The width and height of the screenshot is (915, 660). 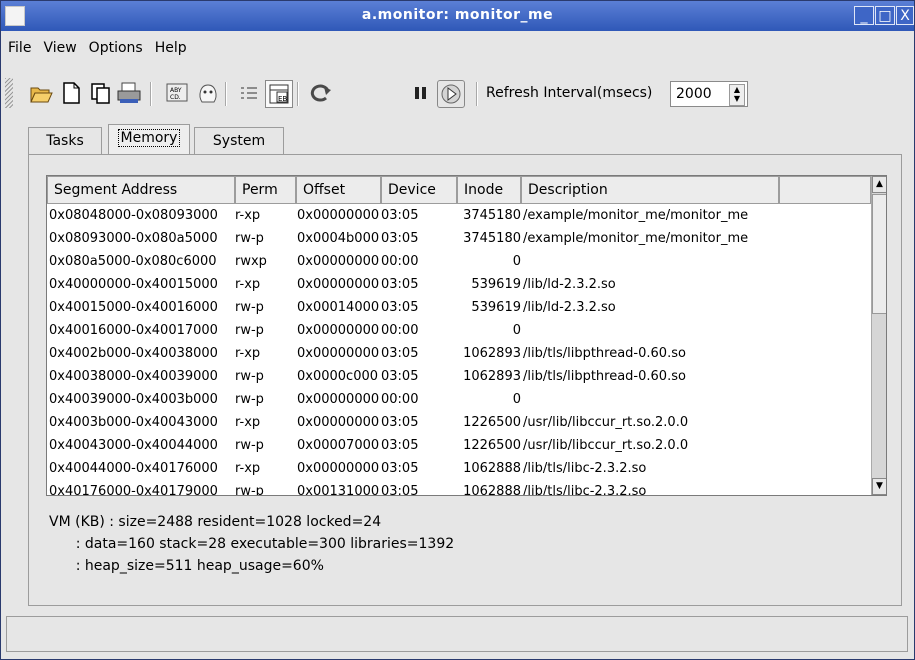 I want to click on cell-offset: 0x00131000, so click(x=338, y=490).